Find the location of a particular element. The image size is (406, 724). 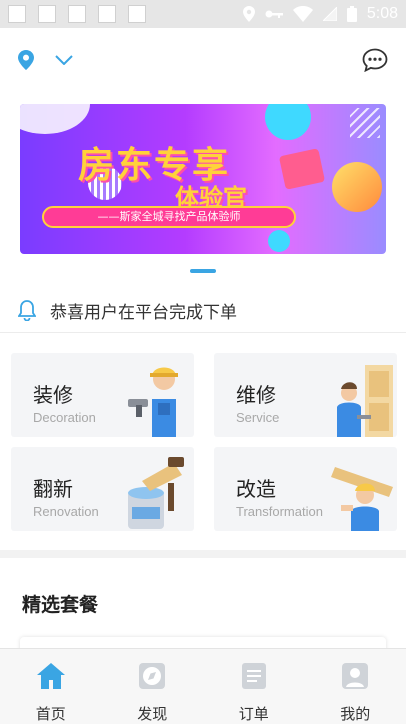

gift-box-icon is located at coordinates (302, 169).